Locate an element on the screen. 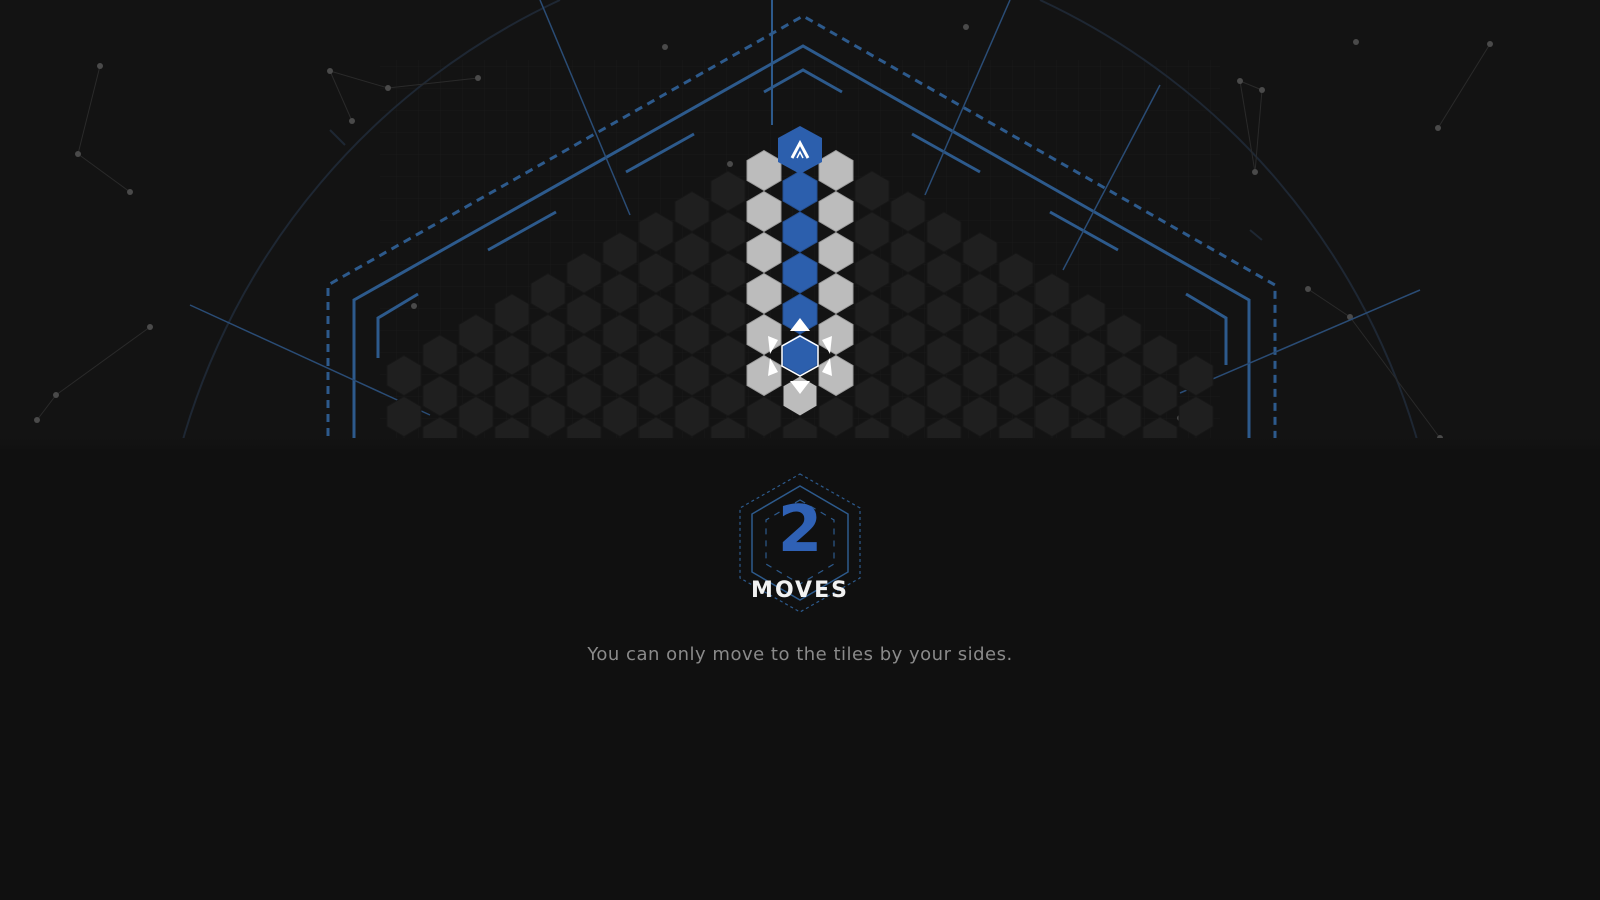 This screenshot has width=1600, height=900. player-path is located at coordinates (800, 273).